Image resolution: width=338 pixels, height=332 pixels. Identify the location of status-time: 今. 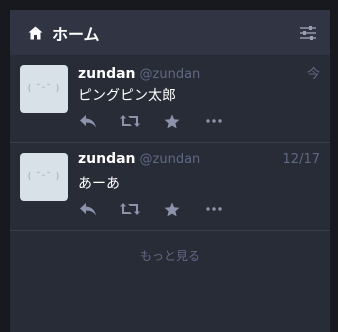
(313, 72).